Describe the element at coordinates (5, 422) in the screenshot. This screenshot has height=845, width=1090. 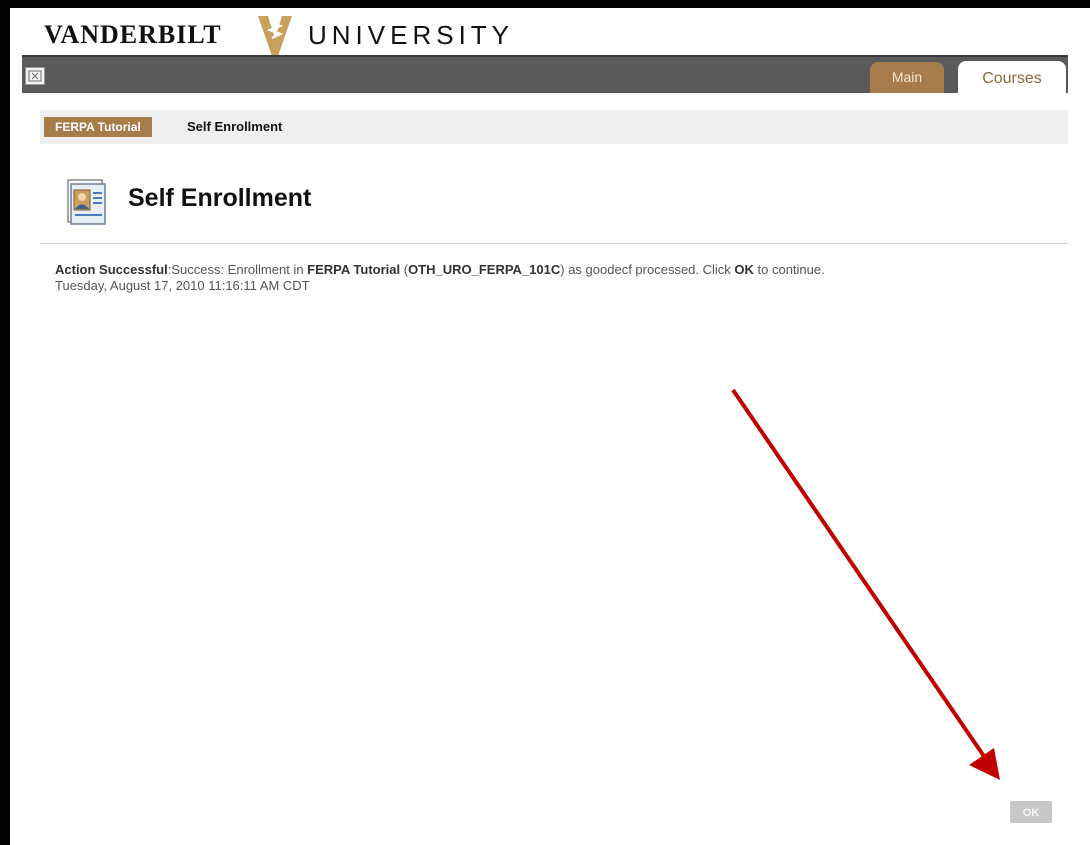
I see `screenshot-frame-left` at that location.